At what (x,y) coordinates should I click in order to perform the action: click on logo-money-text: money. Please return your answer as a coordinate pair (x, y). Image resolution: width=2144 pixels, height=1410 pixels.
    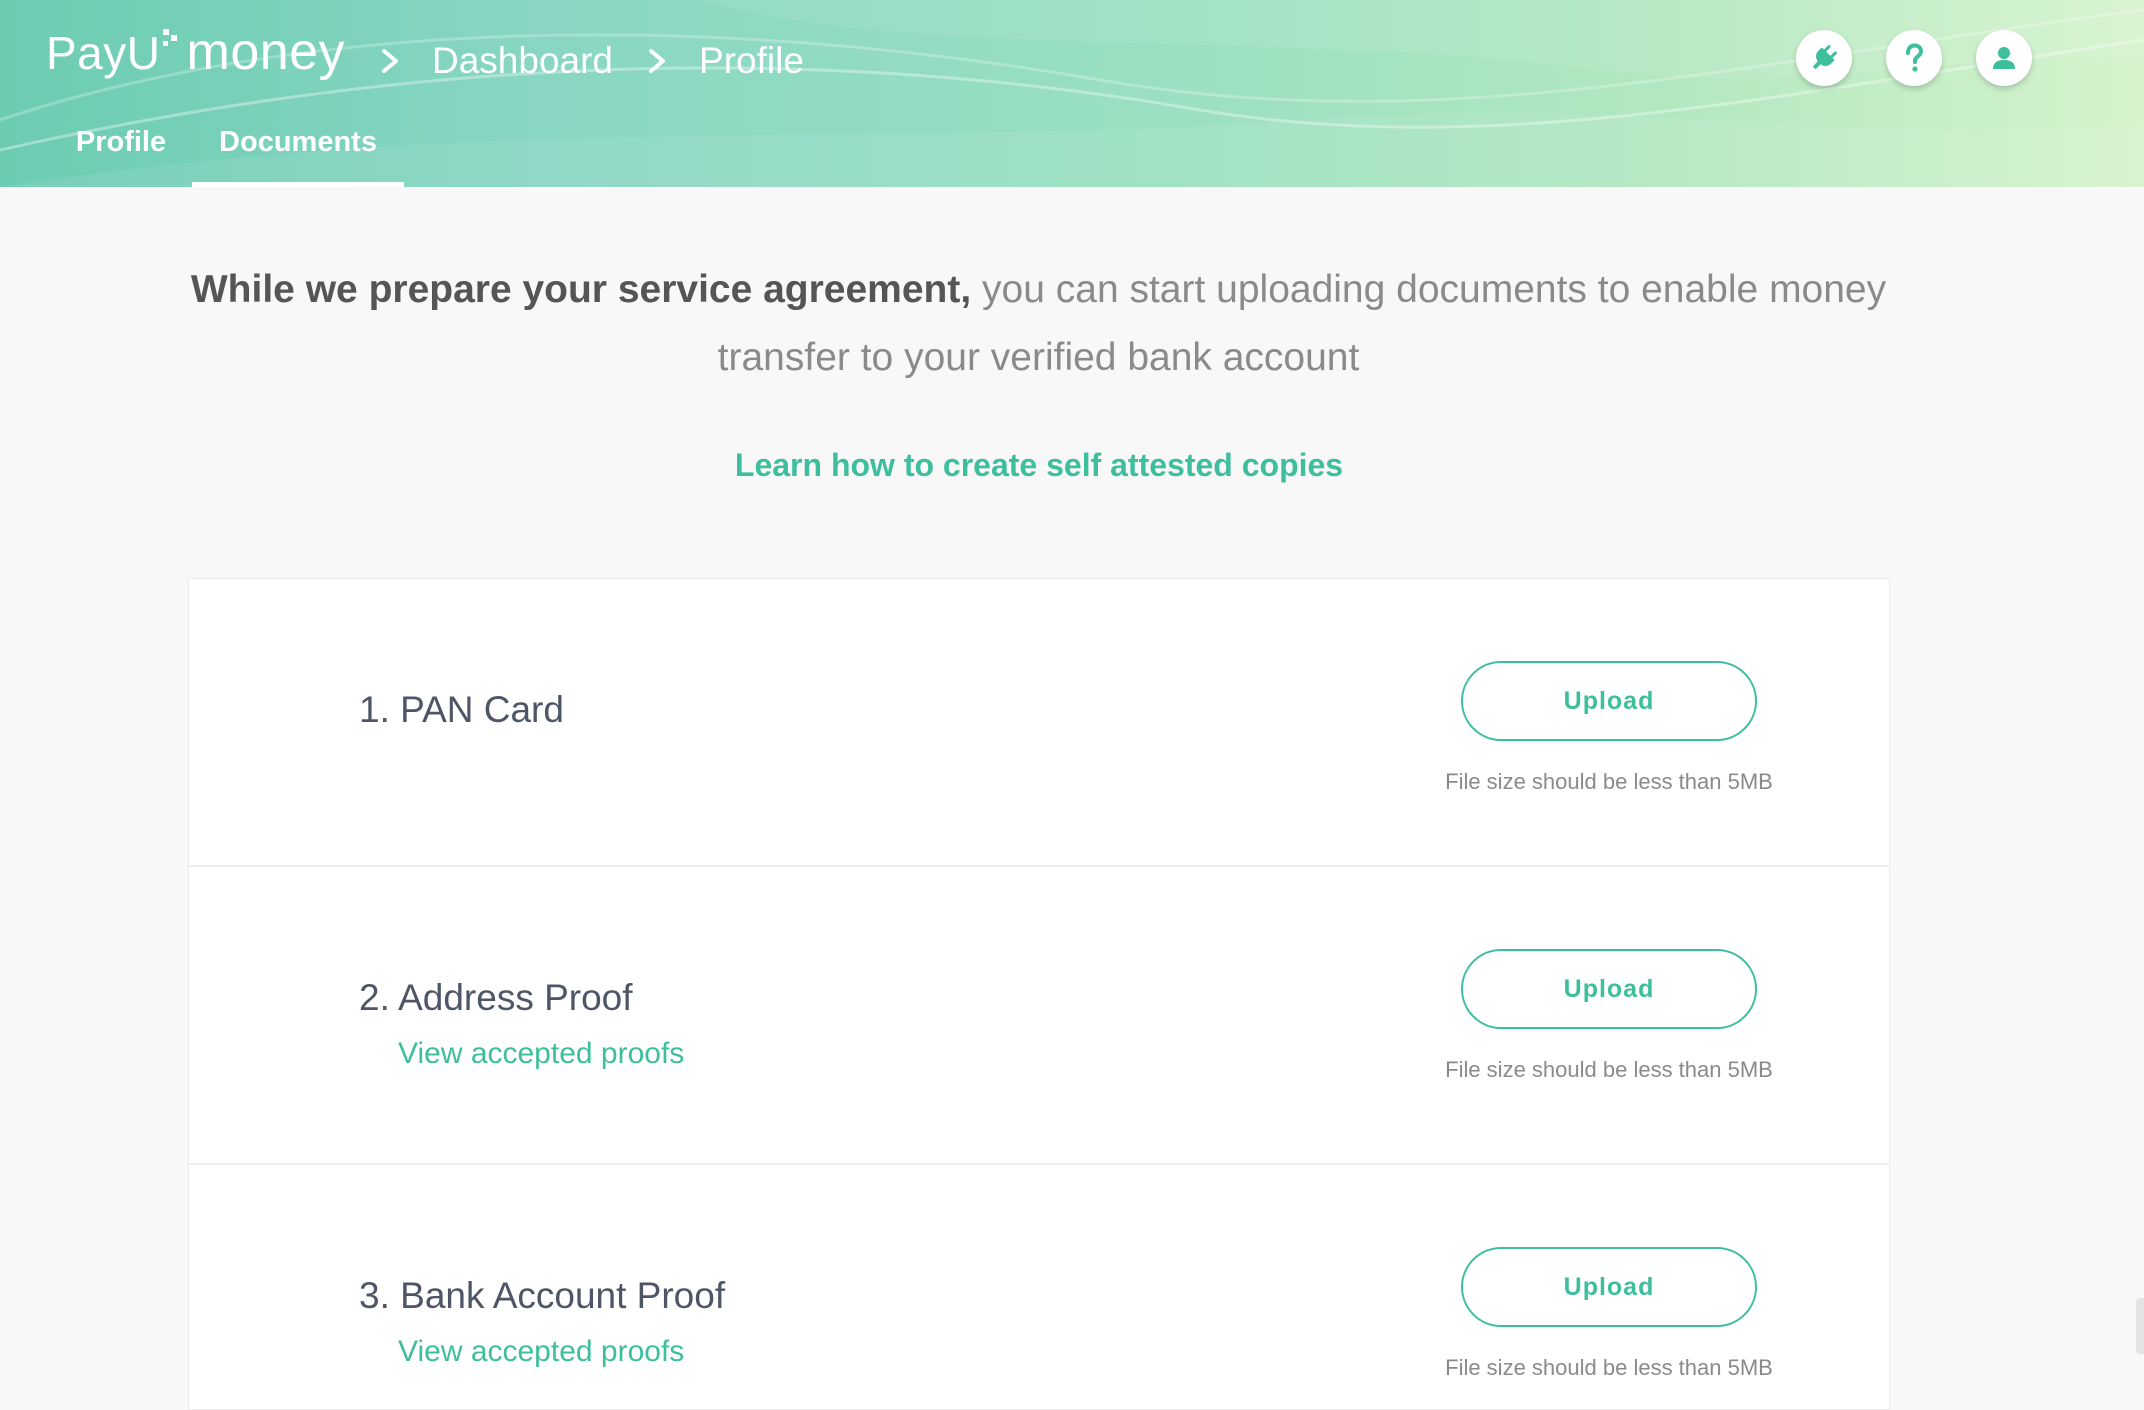
    Looking at the image, I should click on (266, 52).